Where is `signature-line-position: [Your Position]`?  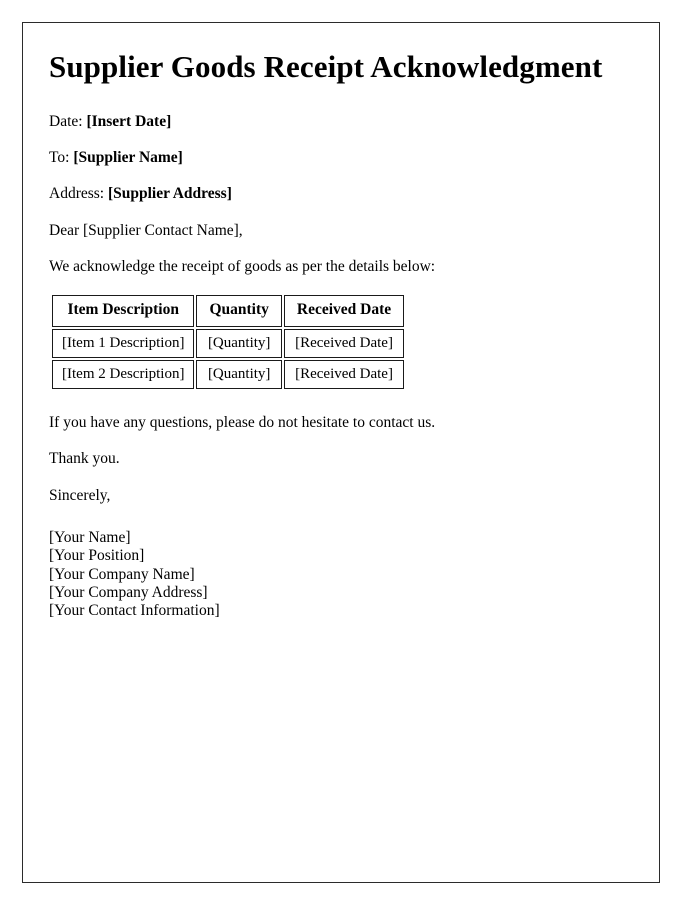 signature-line-position: [Your Position] is located at coordinates (97, 556).